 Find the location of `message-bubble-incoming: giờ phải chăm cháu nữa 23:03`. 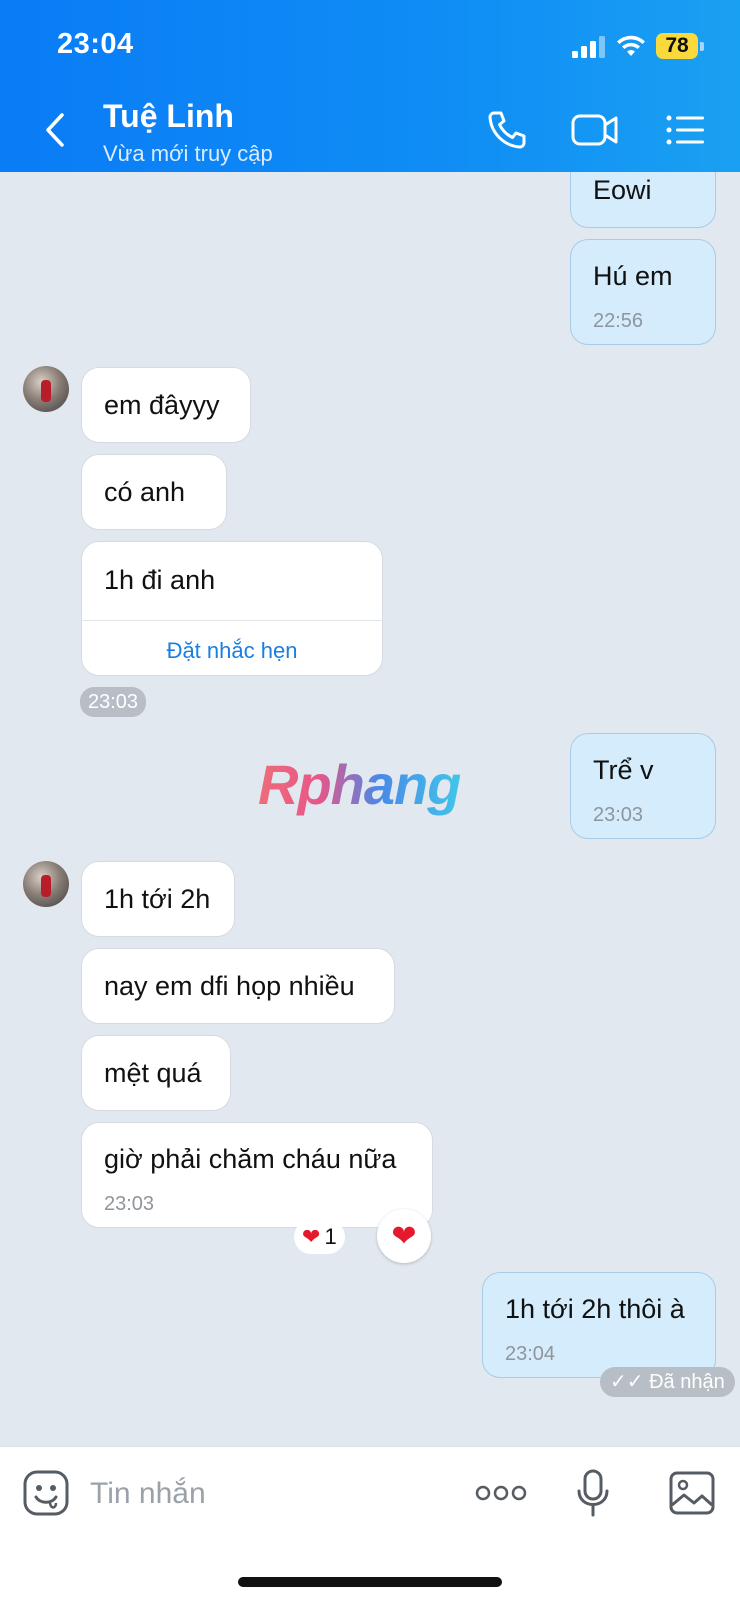

message-bubble-incoming: giờ phải chăm cháu nữa 23:03 is located at coordinates (257, 1175).